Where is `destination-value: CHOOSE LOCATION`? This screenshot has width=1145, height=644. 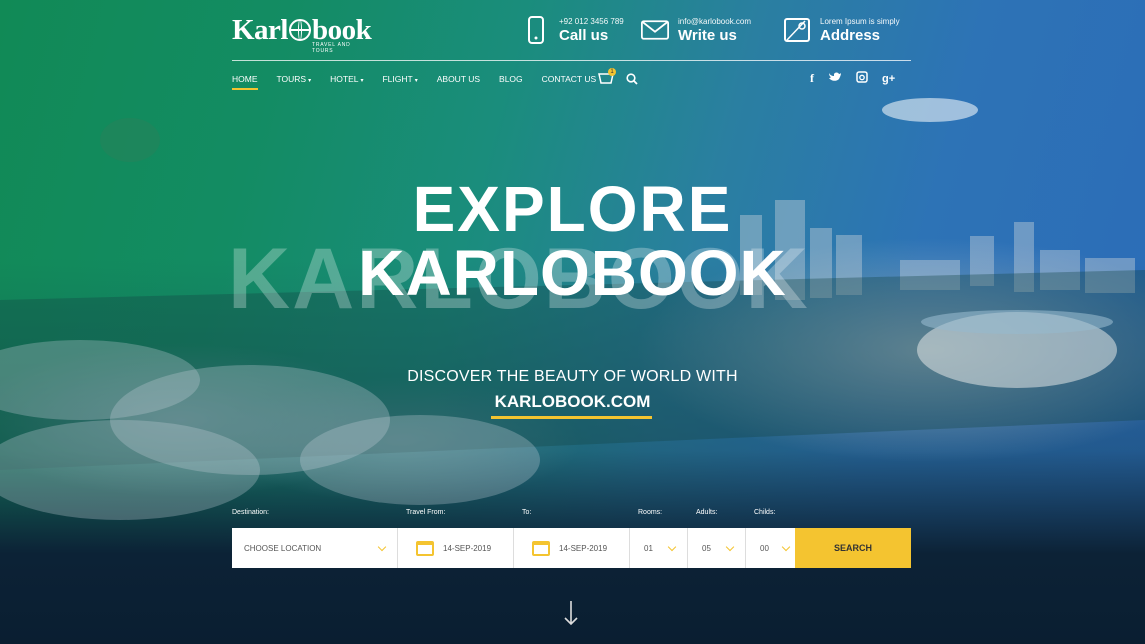
destination-value: CHOOSE LOCATION is located at coordinates (283, 548).